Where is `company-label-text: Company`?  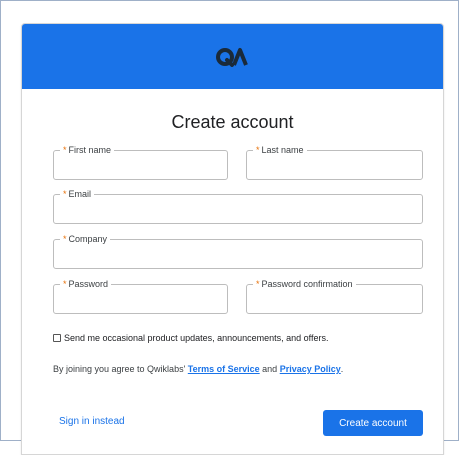 company-label-text: Company is located at coordinates (88, 239).